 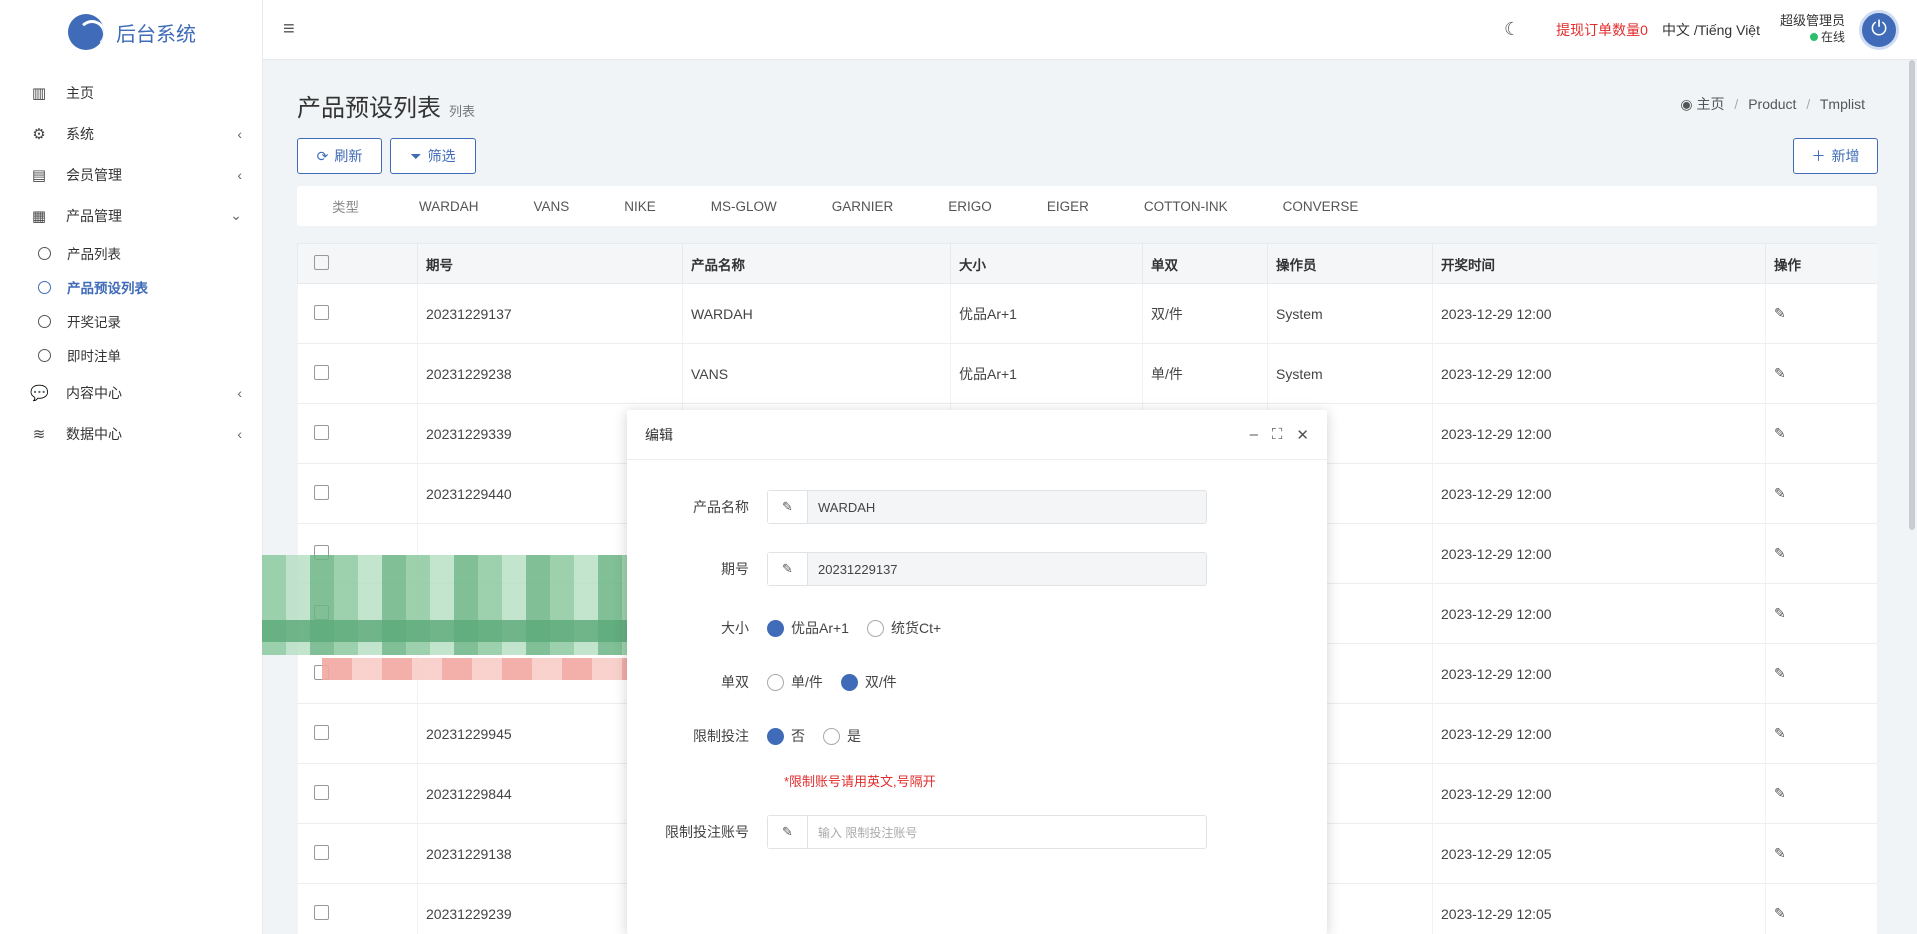 What do you see at coordinates (1835, 156) in the screenshot?
I see `add-button: ＋ 新增` at bounding box center [1835, 156].